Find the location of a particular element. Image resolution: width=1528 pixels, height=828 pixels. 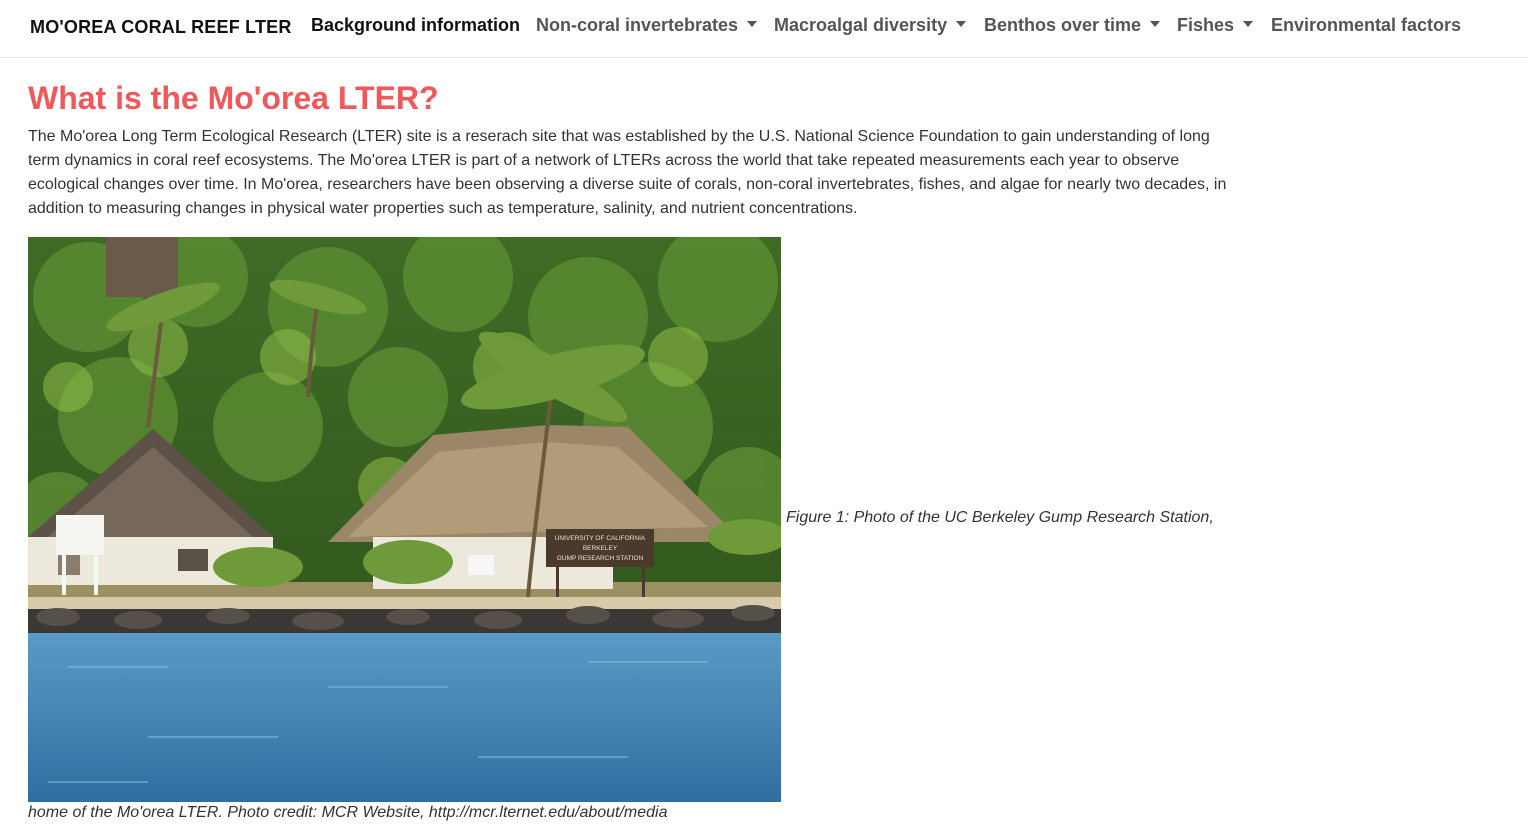

nav-macroalgal-diversity-dropdown: Macroalgal diversity is located at coordinates (870, 25).